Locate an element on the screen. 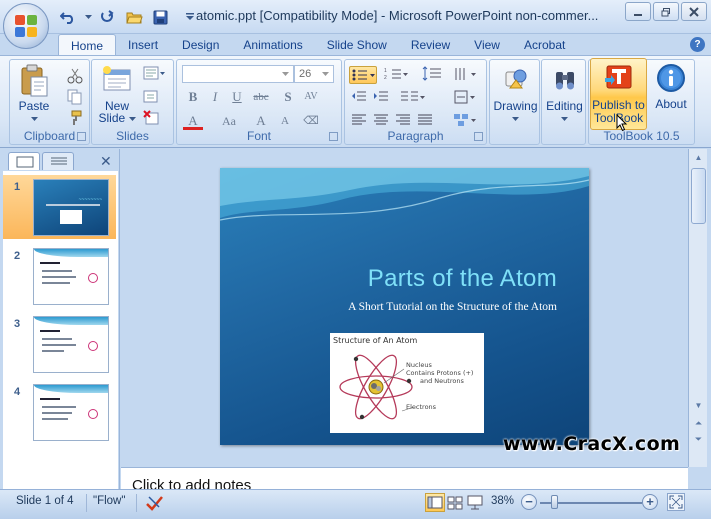 The height and width of the screenshot is (519, 711). paste-icon is located at coordinates (34, 80).